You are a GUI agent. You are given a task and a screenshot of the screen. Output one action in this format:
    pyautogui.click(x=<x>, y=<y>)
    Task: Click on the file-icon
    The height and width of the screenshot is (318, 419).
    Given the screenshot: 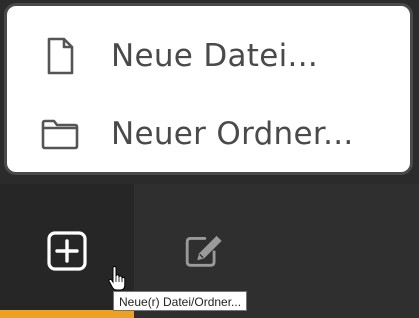 What is the action you would take?
    pyautogui.click(x=60, y=56)
    